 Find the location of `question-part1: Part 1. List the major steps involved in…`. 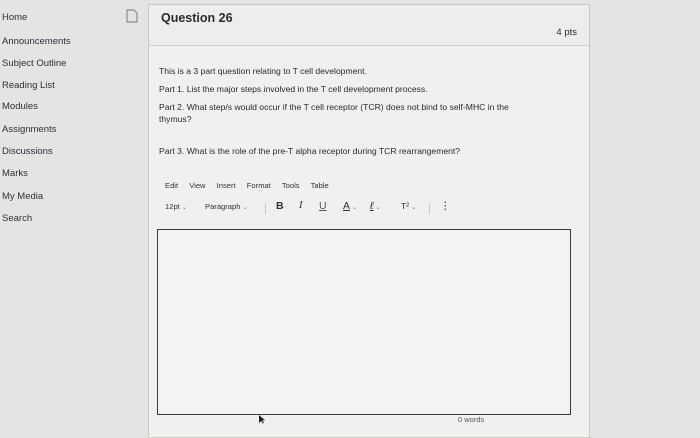

question-part1: Part 1. List the major steps involved in… is located at coordinates (293, 89).